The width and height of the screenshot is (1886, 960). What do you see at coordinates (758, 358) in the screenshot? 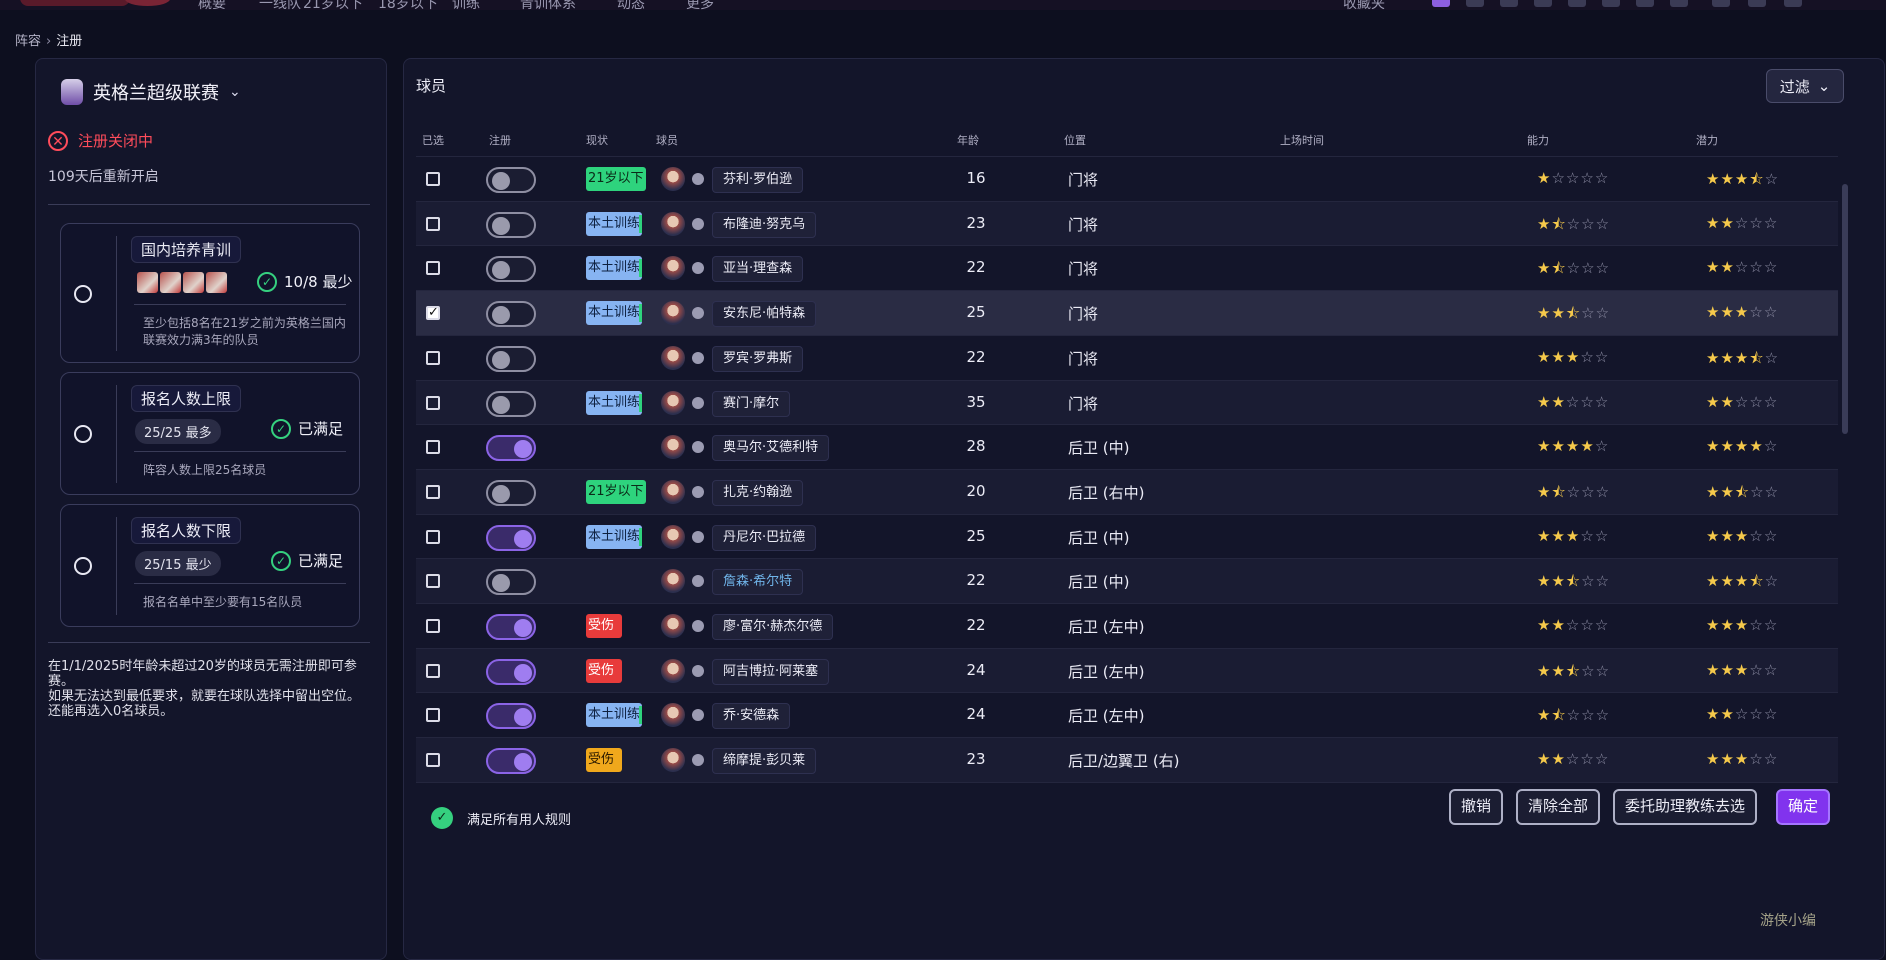
I see `player-name: 罗宾·罗弗斯` at bounding box center [758, 358].